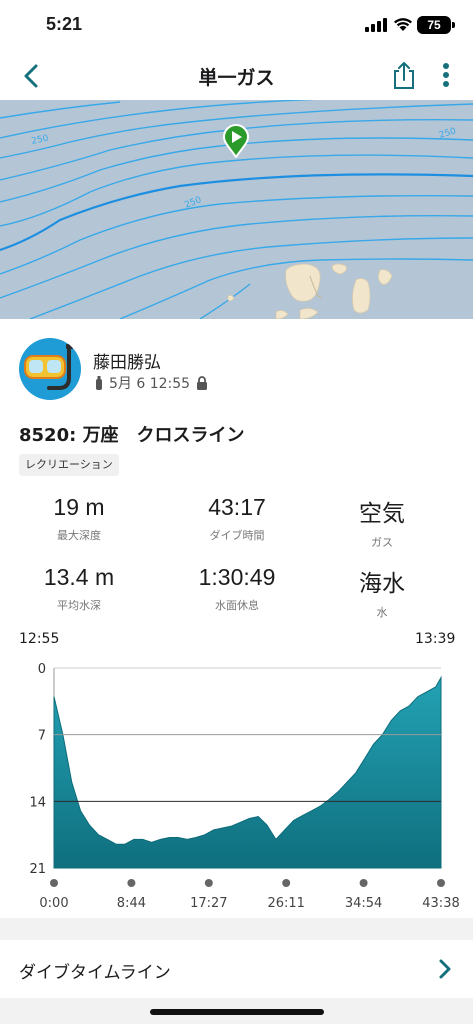 This screenshot has height=1024, width=473. What do you see at coordinates (132, 435) in the screenshot?
I see `dive-title: 8520: 万座 クロスライン` at bounding box center [132, 435].